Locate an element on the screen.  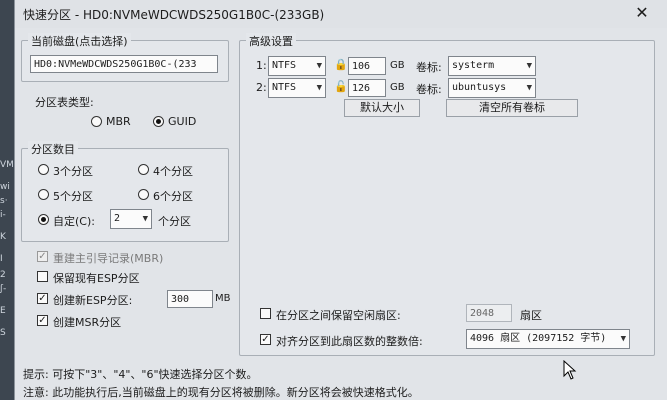
disk-group: 当前磁盘(点击选择) HD0:NVMeWDCWDS250G1B0C-(233 is located at coordinates (125, 57).